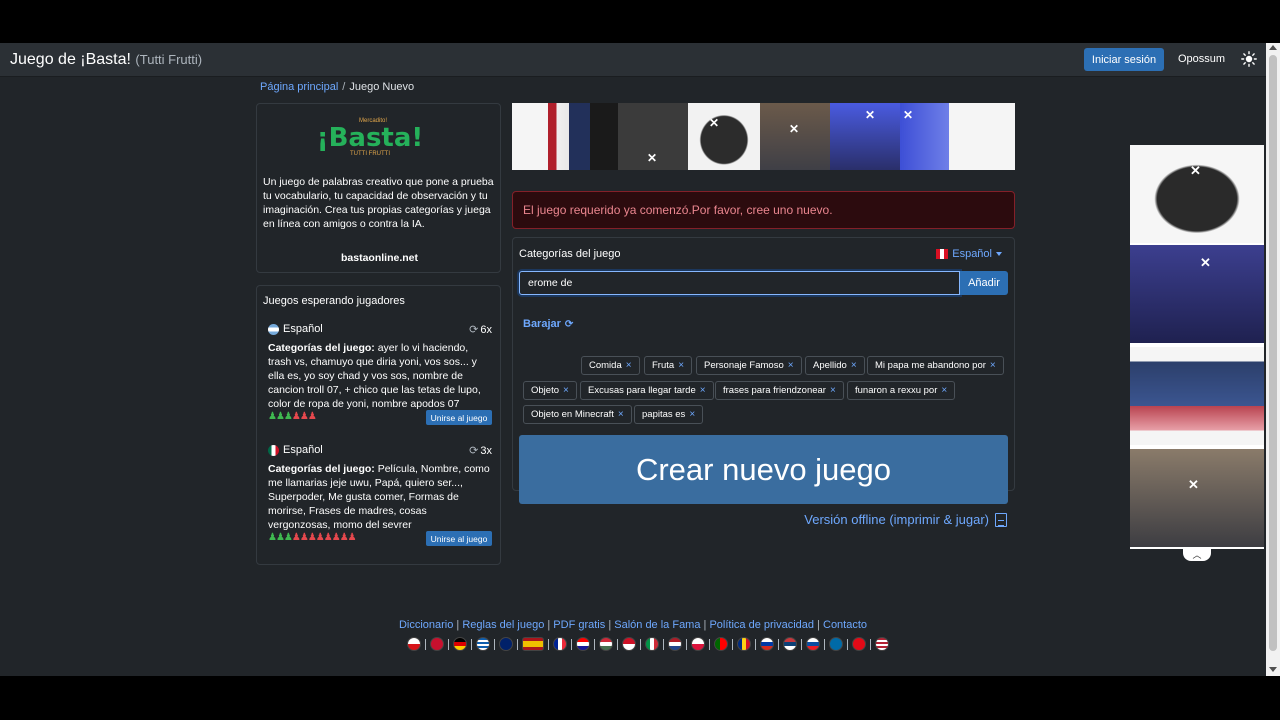 The width and height of the screenshot is (1280, 720). What do you see at coordinates (583, 644) in the screenshot?
I see `croatia-flag-icon` at bounding box center [583, 644].